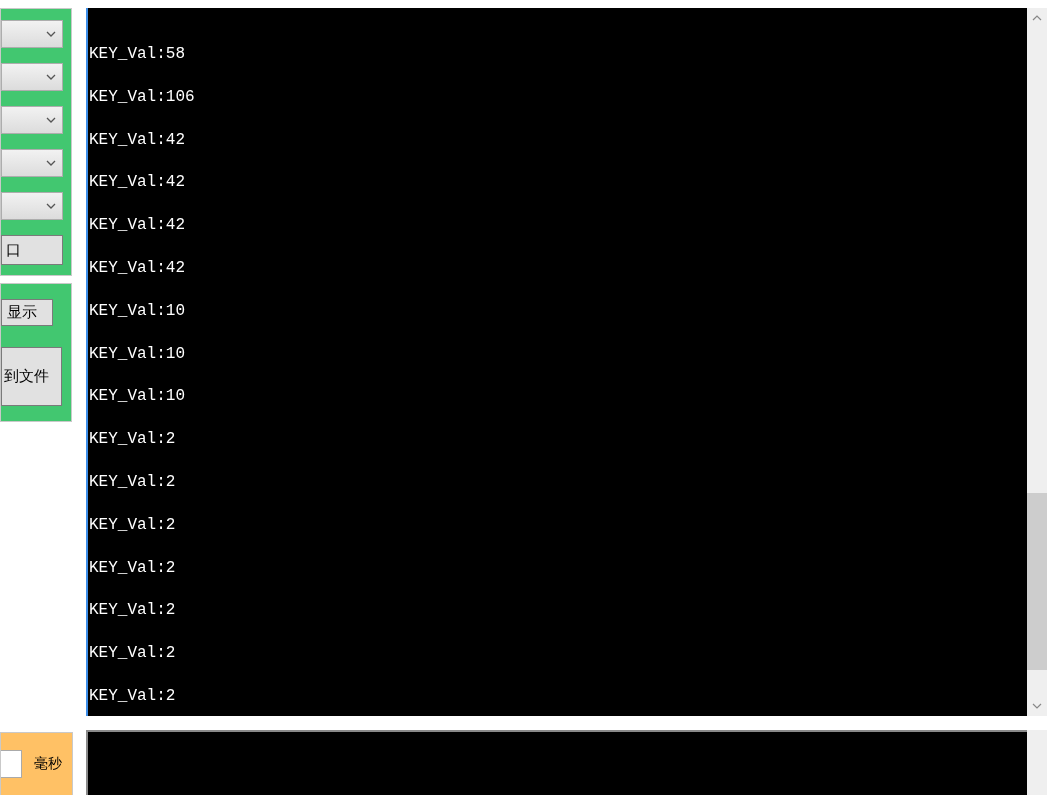  I want to click on display-button: 显示, so click(27, 312).